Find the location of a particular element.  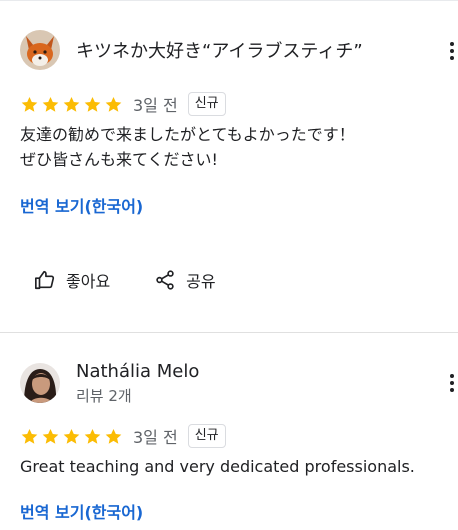

author-review-count: 리뷰 2개 is located at coordinates (104, 396).